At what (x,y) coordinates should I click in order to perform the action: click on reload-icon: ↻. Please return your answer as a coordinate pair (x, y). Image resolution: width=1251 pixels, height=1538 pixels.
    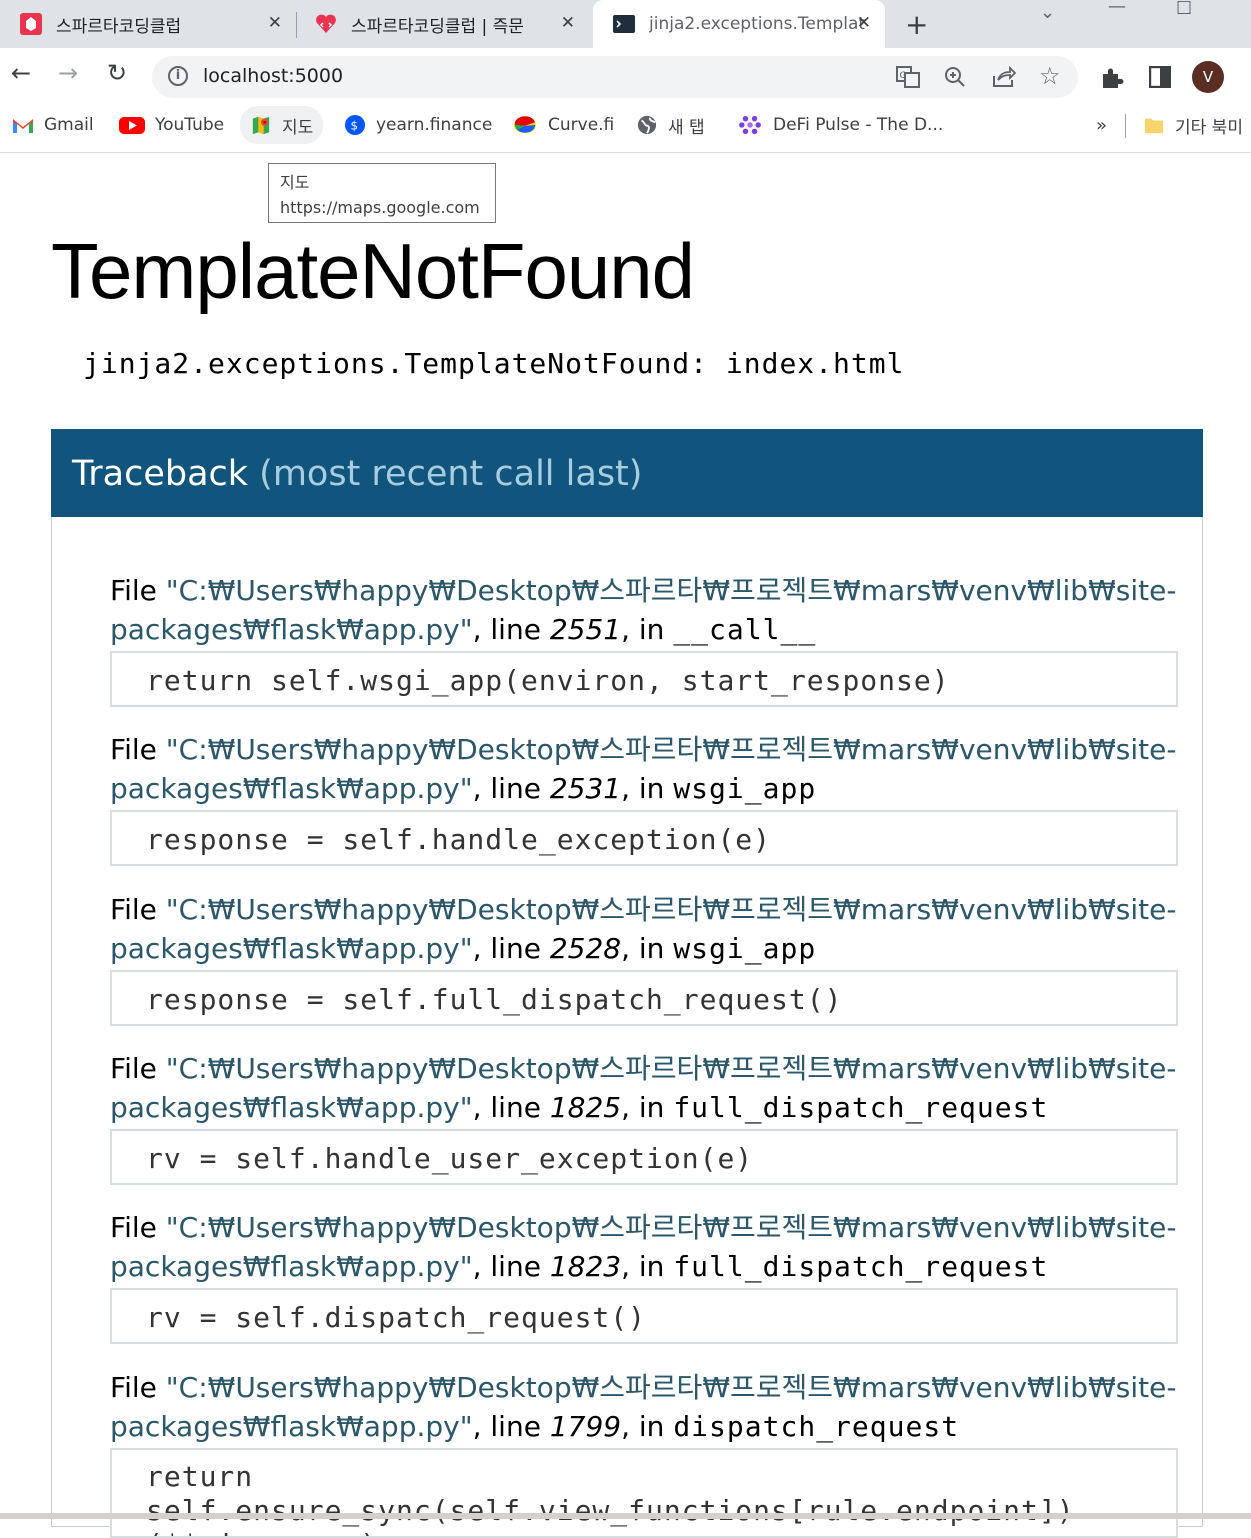
    Looking at the image, I should click on (117, 73).